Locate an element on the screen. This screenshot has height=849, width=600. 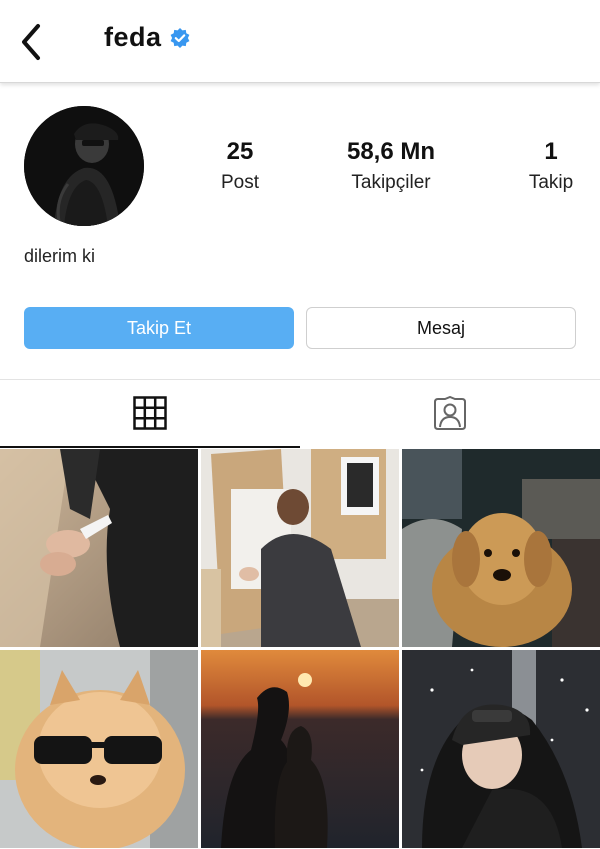
profile-avatar is located at coordinates (84, 166).